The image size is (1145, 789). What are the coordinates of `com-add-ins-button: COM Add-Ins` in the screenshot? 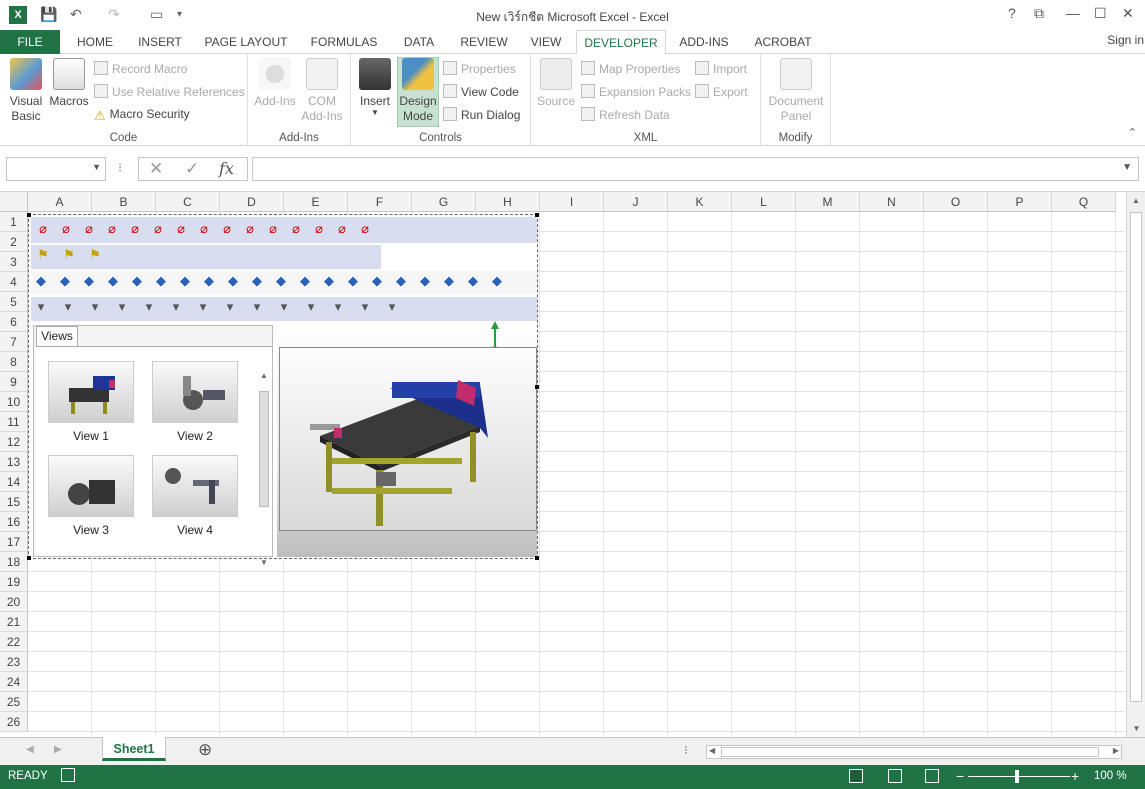 It's located at (322, 93).